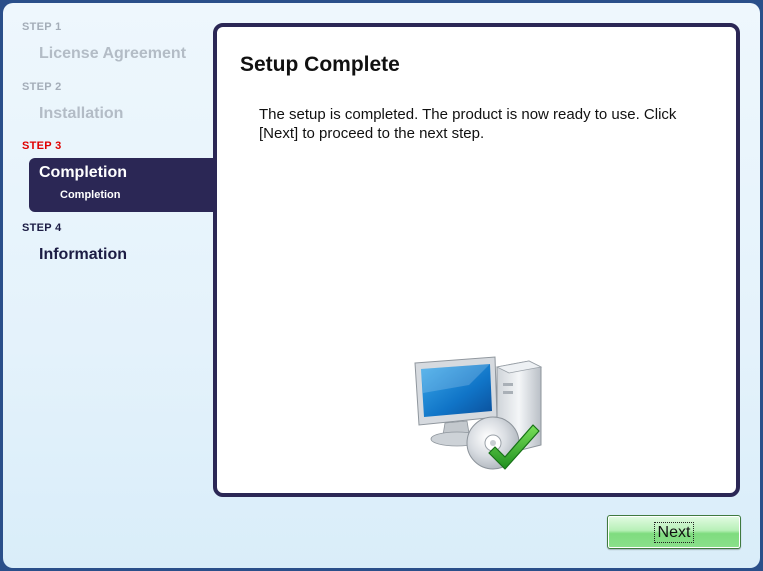 Image resolution: width=763 pixels, height=571 pixels. What do you see at coordinates (90, 195) in the screenshot?
I see `step-3-substep: Completion` at bounding box center [90, 195].